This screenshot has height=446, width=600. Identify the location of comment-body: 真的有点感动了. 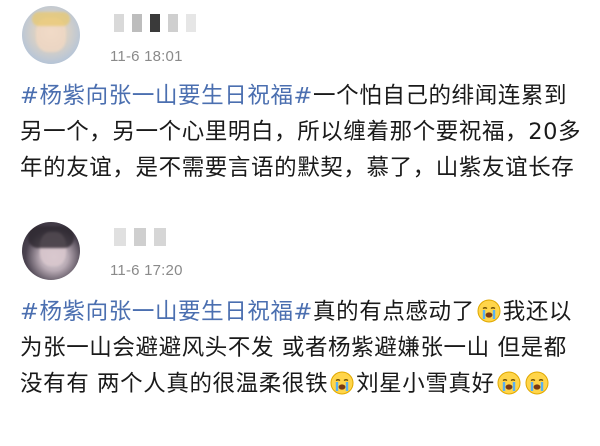
(394, 312).